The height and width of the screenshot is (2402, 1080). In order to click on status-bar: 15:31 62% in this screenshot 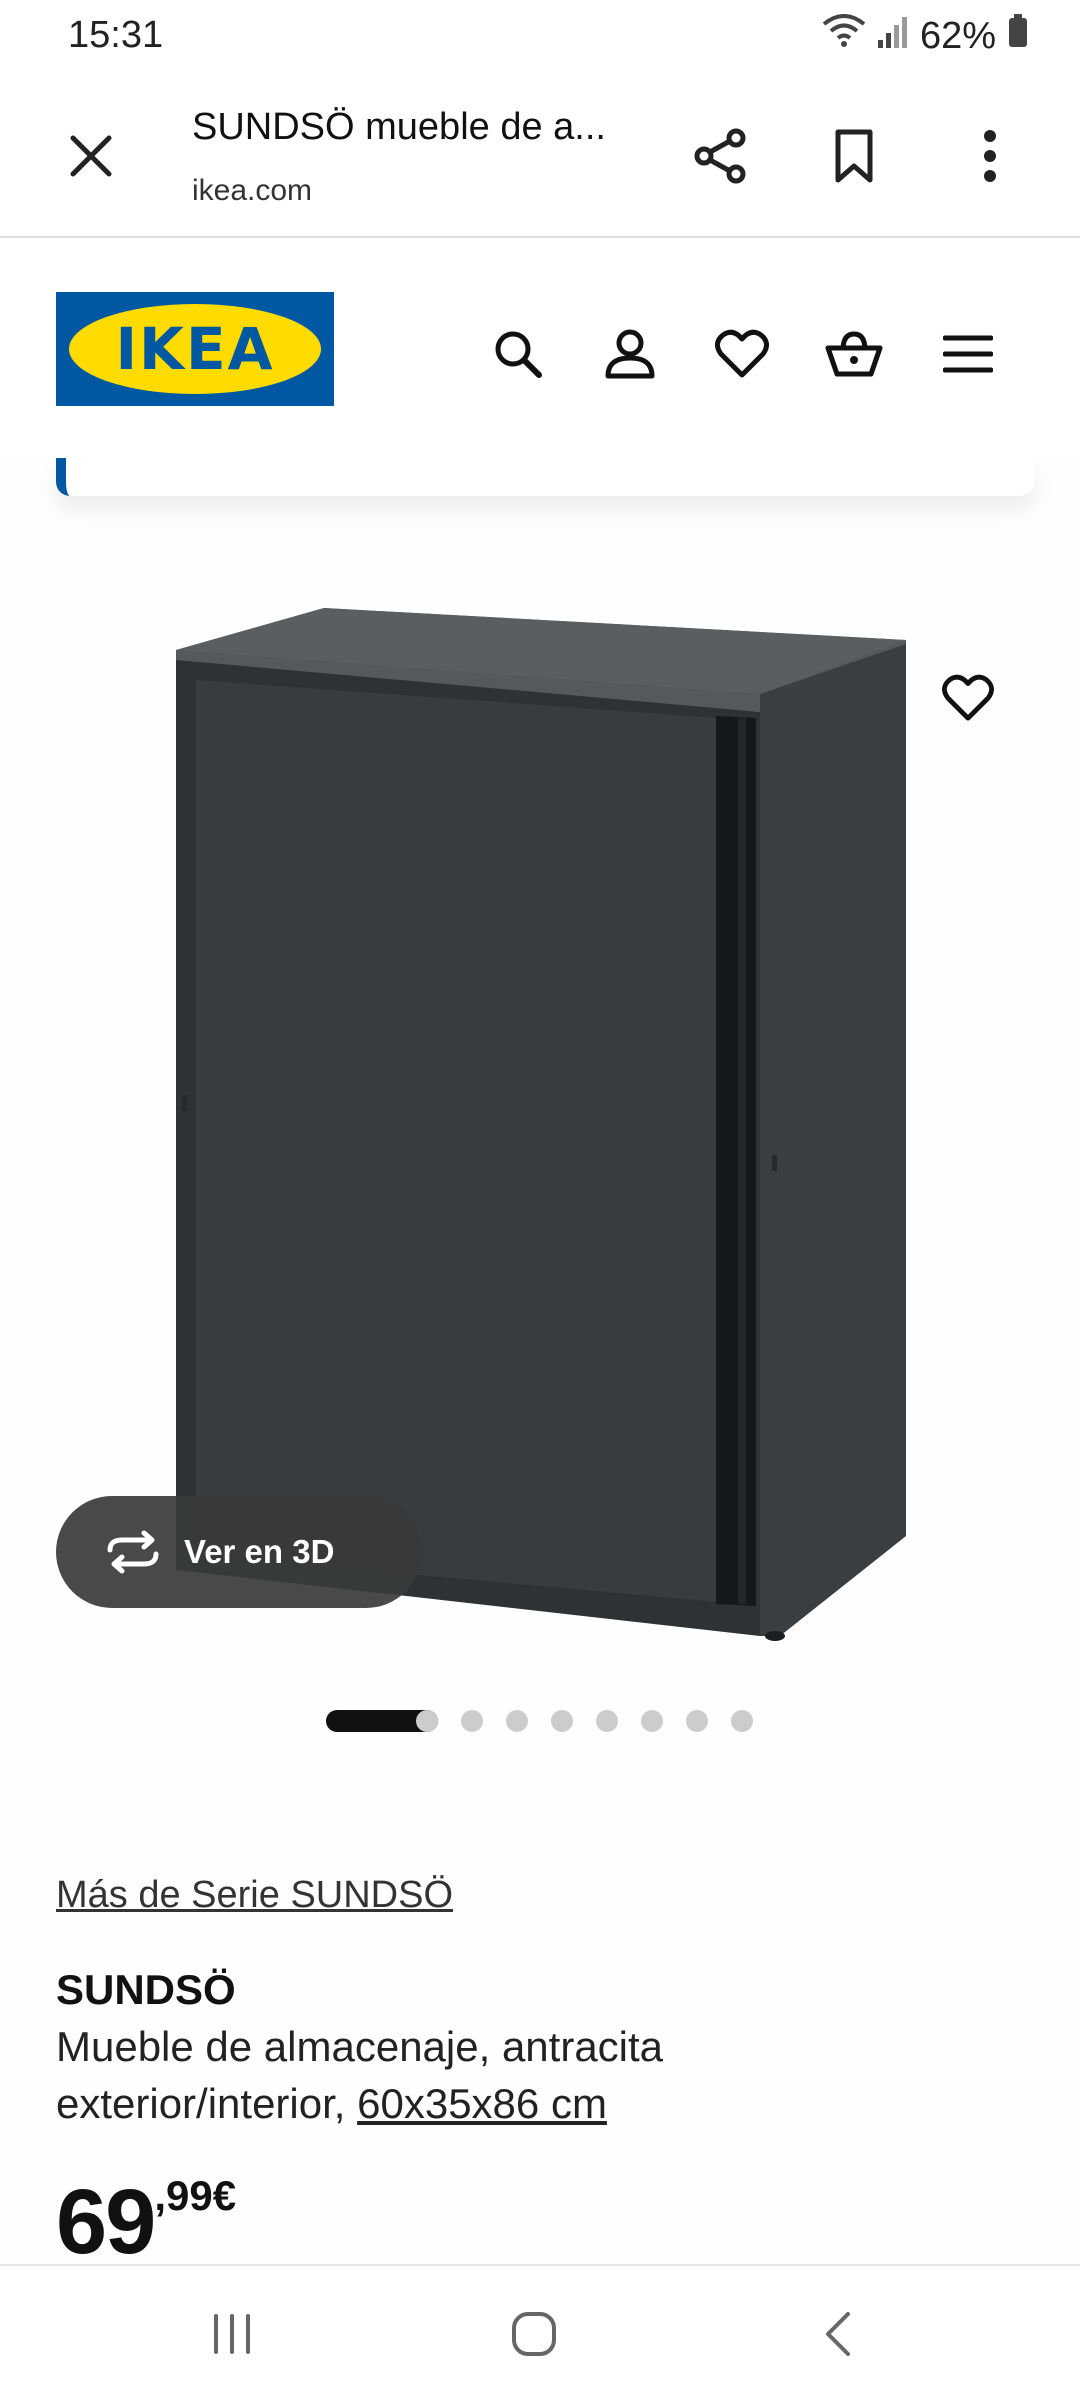, I will do `click(540, 39)`.